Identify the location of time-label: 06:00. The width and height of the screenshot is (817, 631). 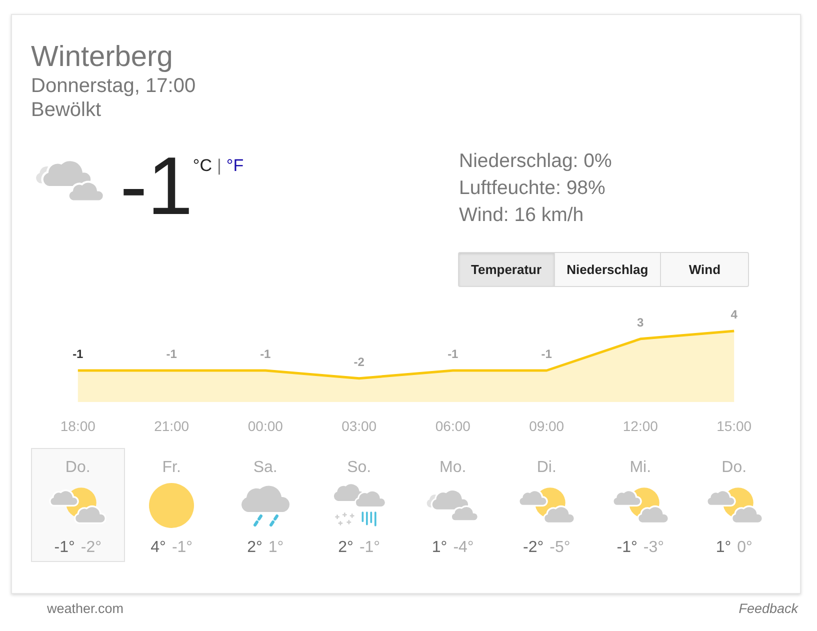
(452, 426).